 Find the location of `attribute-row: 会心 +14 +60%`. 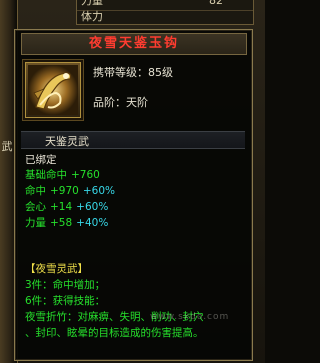

attribute-row: 会心 +14 +60% is located at coordinates (68, 207).